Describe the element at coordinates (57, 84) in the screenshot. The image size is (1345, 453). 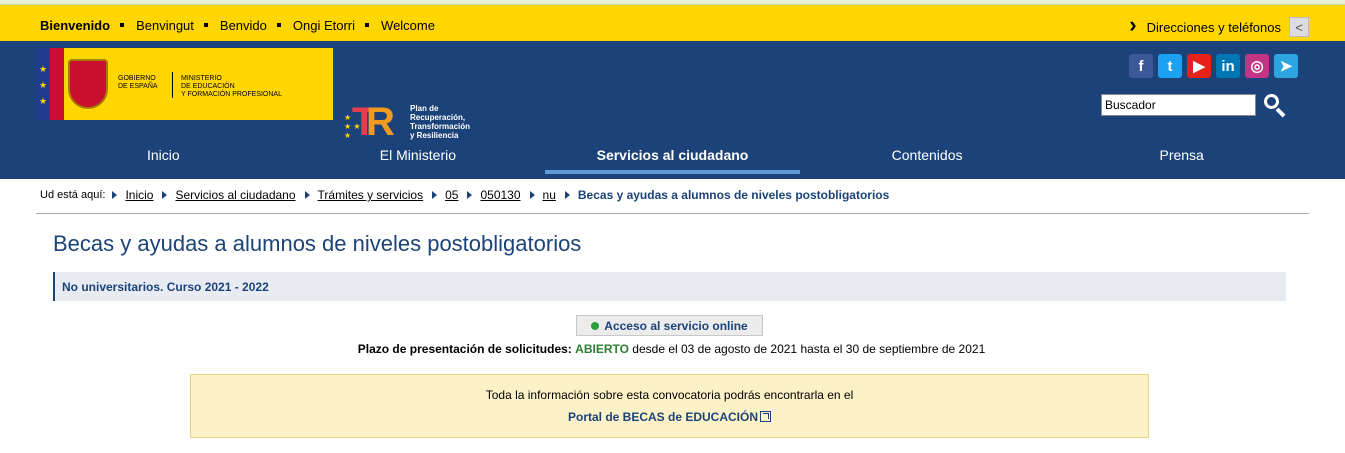
I see `spain-flag-strip` at that location.